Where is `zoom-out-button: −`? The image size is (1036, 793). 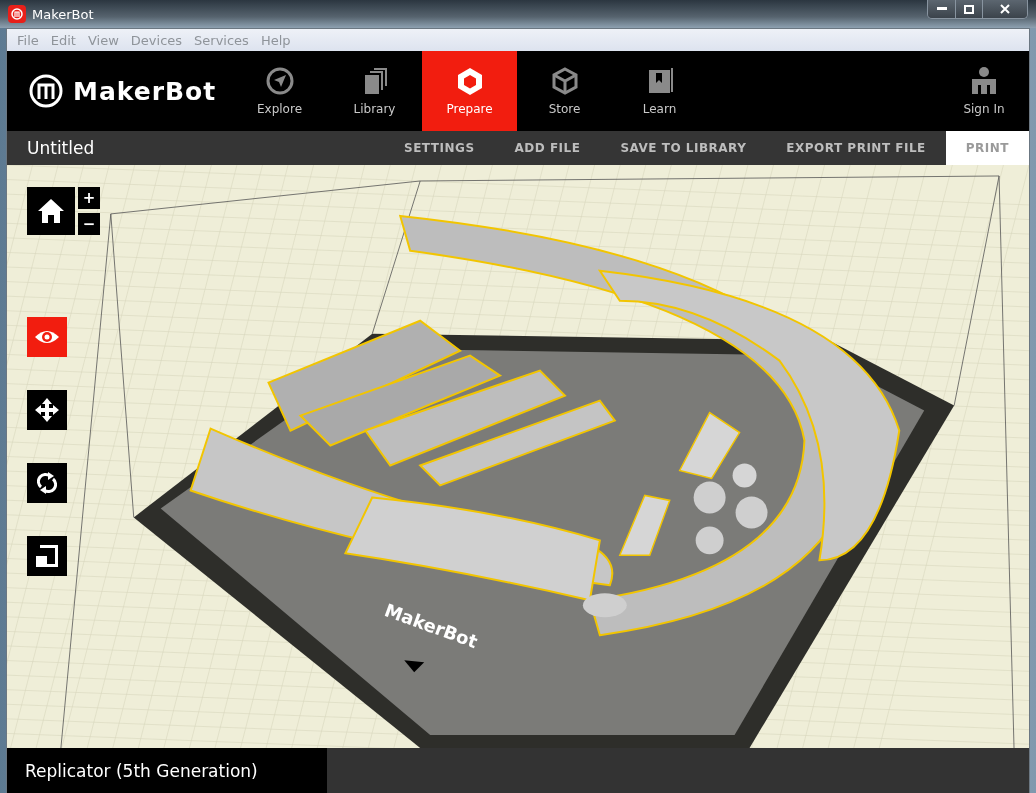
zoom-out-button: − is located at coordinates (89, 224).